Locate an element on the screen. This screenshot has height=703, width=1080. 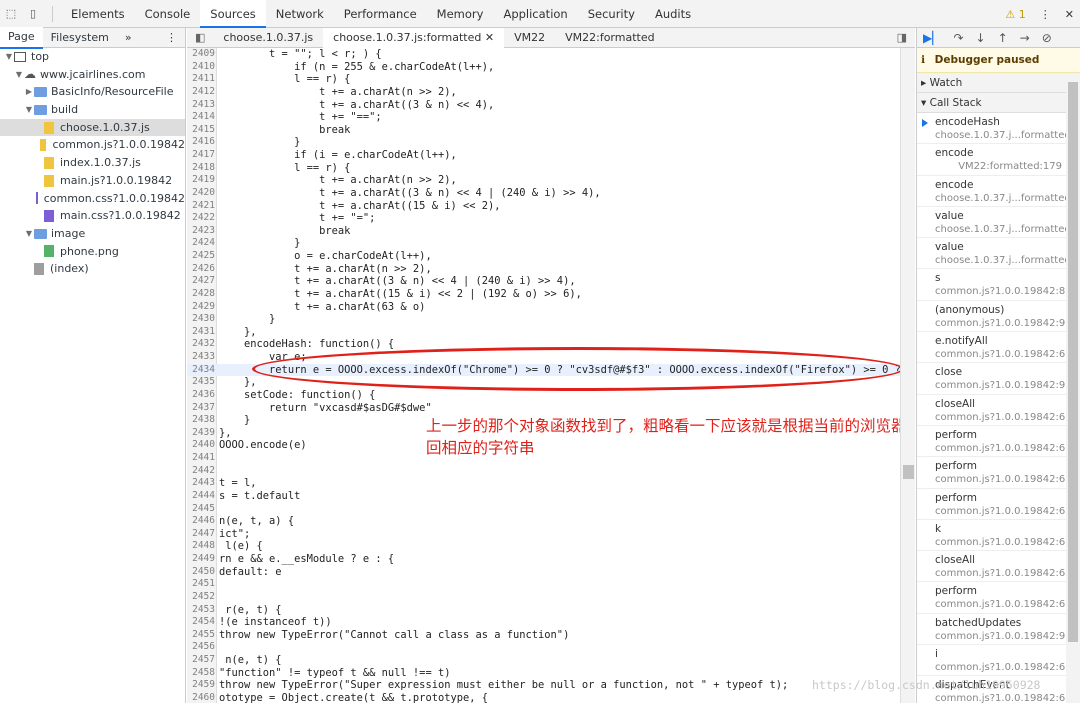
callstack-frame: encodeHash choose.1.0.37.j...formattec is located at coordinates (998, 129).